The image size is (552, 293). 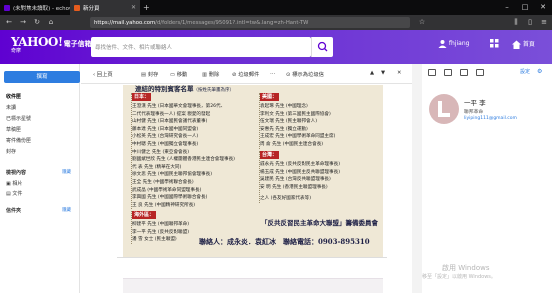 I want to click on poster-line: 李興國 先生 (中國國際學術聯合會長), so click(x=170, y=198).